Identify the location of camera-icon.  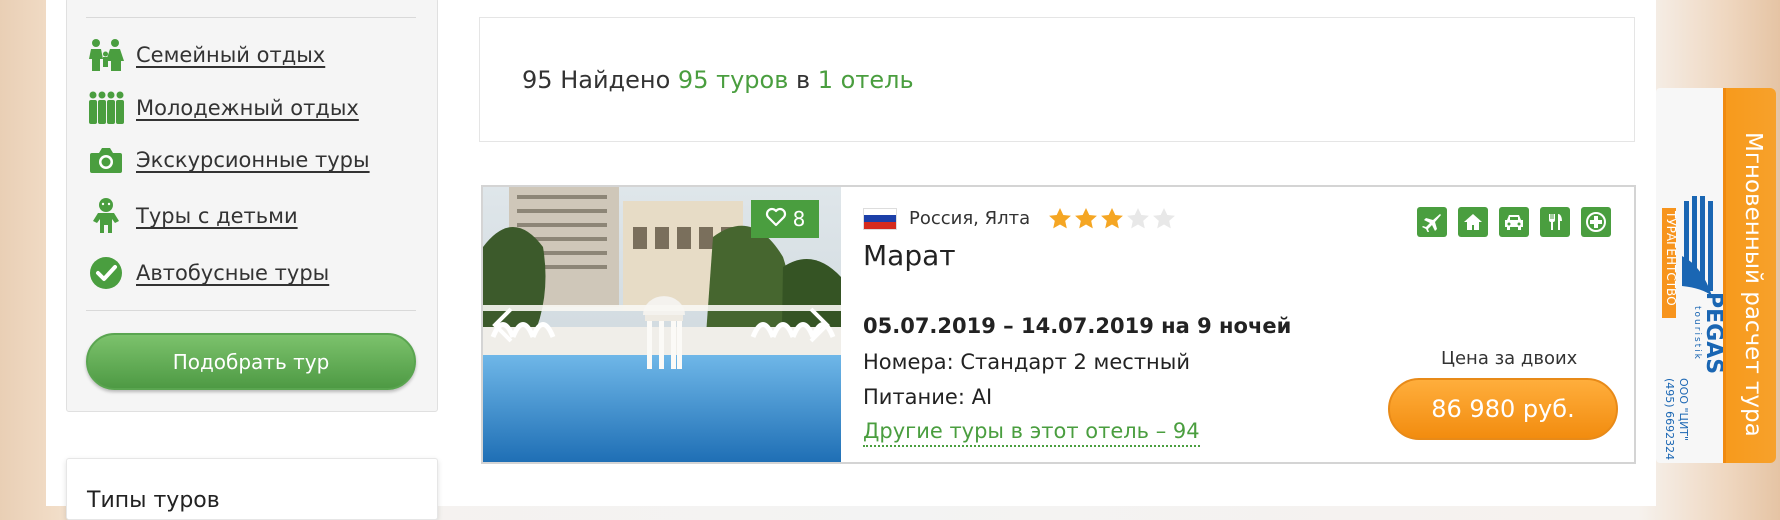
(106, 160).